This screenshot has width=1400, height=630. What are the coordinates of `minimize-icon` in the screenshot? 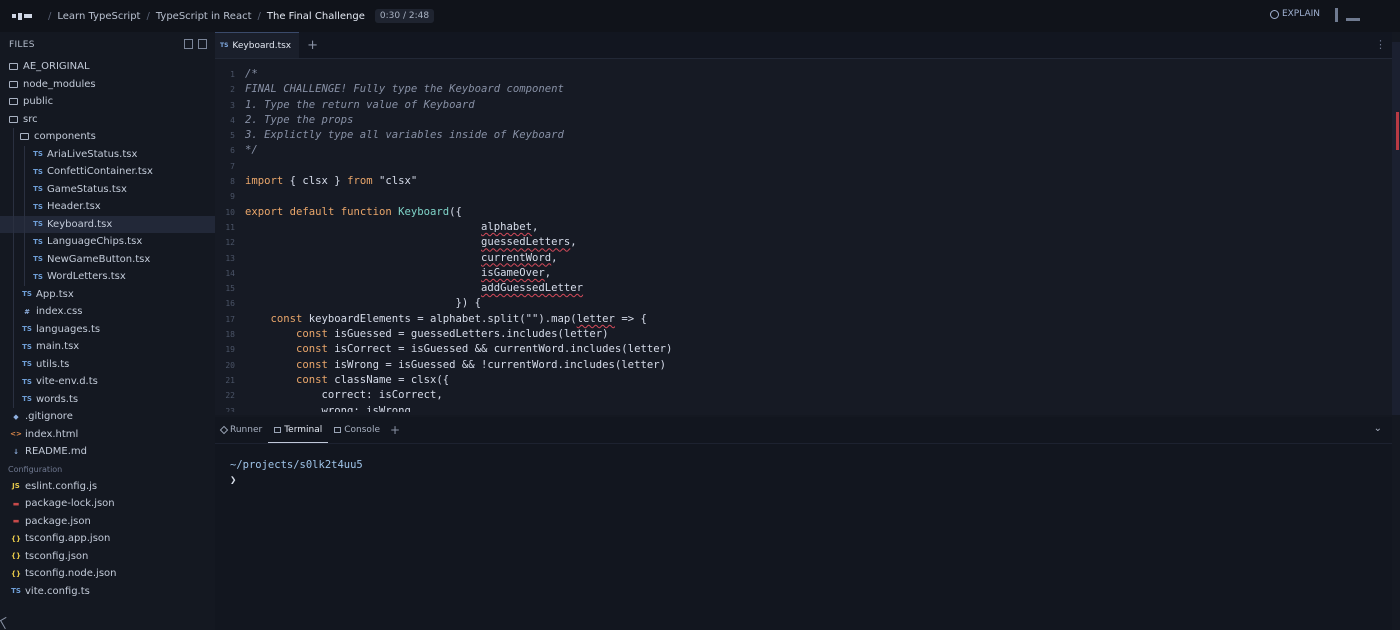 It's located at (1353, 19).